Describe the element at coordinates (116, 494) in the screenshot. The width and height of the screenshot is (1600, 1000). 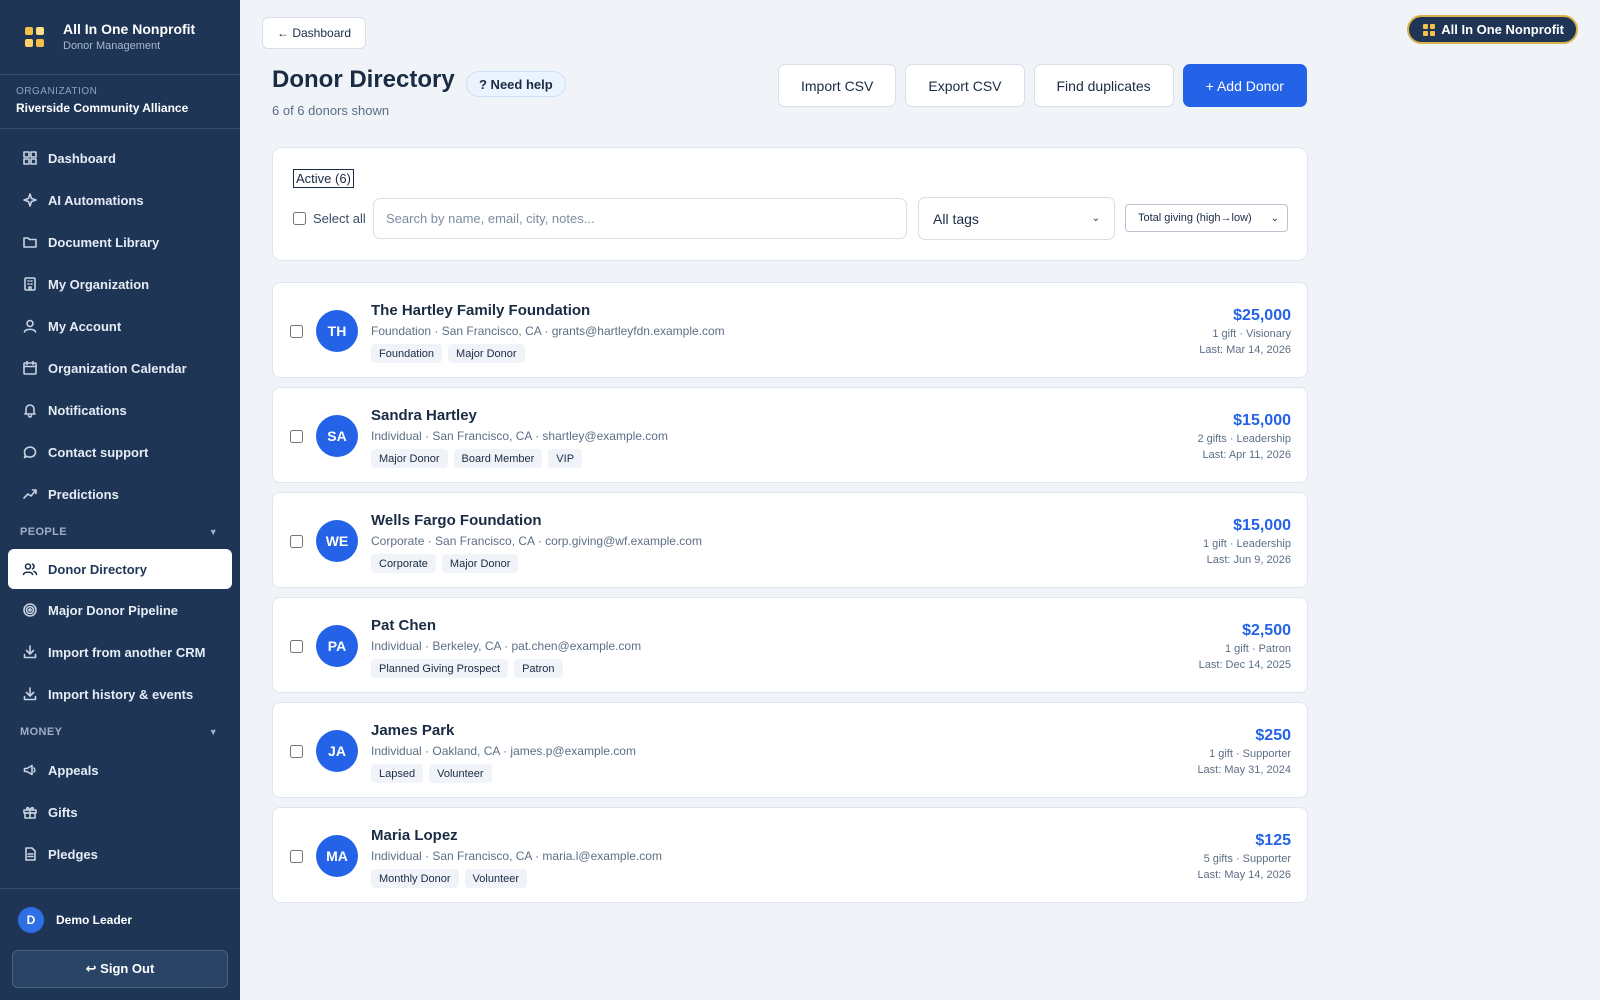
I see `sidebar-item-predictions: Predictions` at that location.